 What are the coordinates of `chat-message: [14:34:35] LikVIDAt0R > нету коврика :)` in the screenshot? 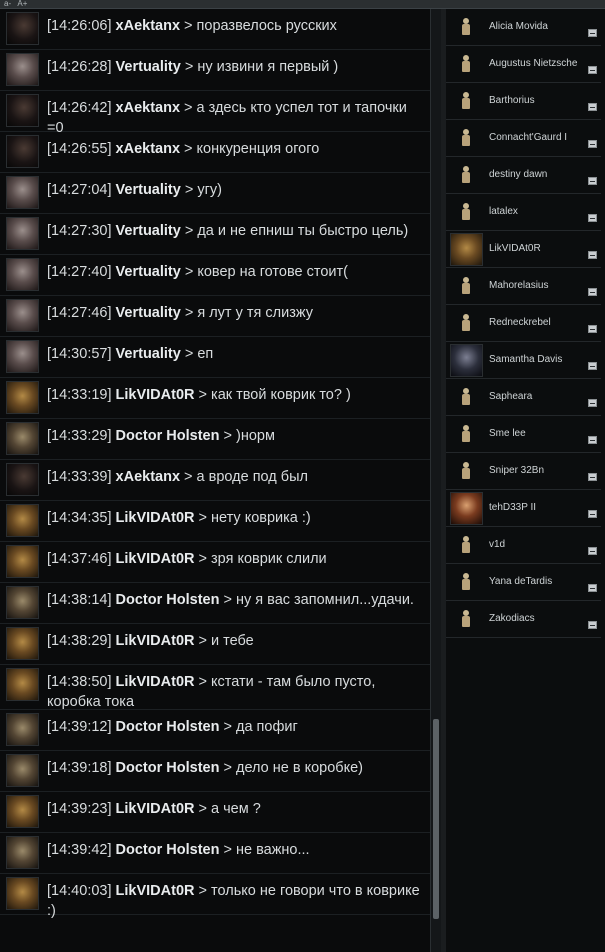 It's located at (215, 521).